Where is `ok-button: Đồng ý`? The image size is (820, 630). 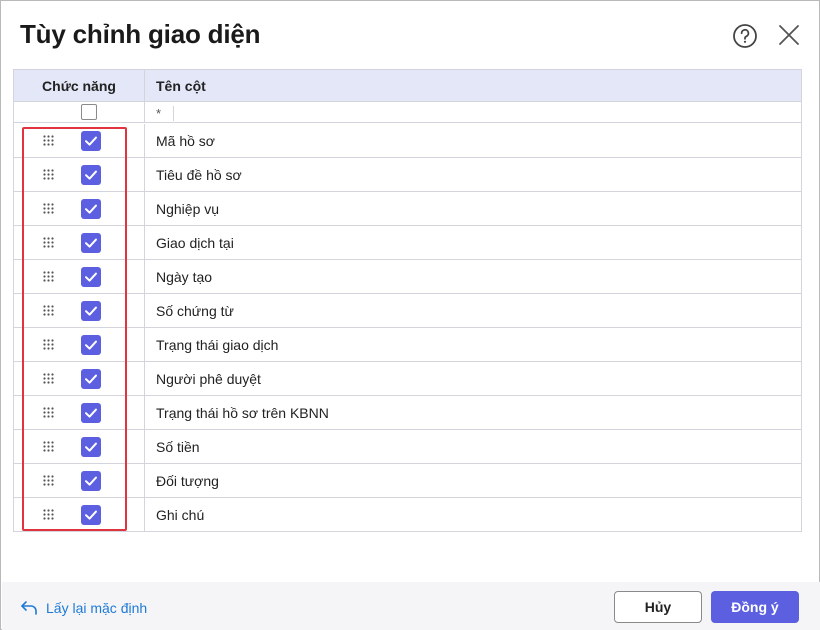 ok-button: Đồng ý is located at coordinates (755, 607).